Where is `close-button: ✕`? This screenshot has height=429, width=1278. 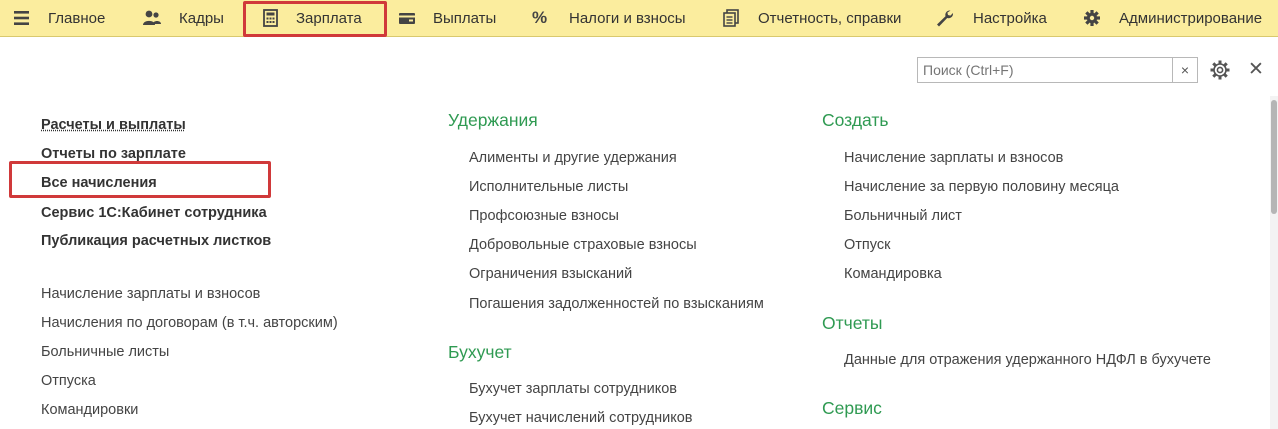
close-button: ✕ is located at coordinates (1256, 70).